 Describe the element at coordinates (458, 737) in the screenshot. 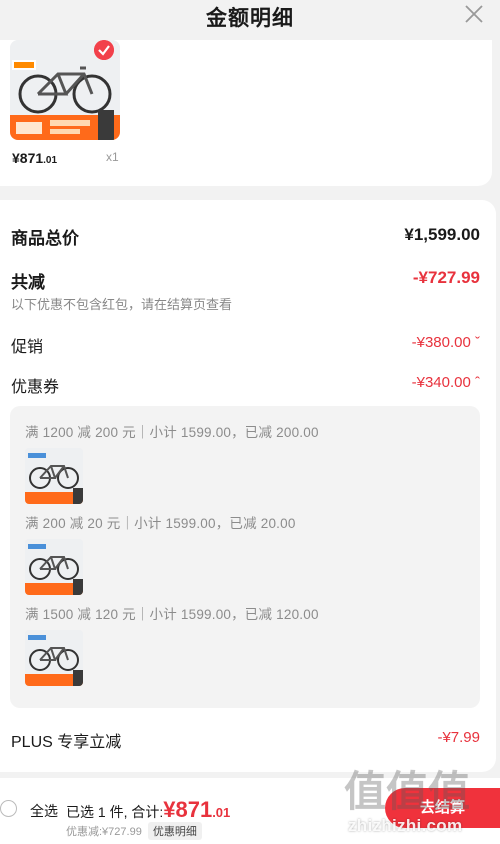

I see `plus-value: -¥7.99` at that location.